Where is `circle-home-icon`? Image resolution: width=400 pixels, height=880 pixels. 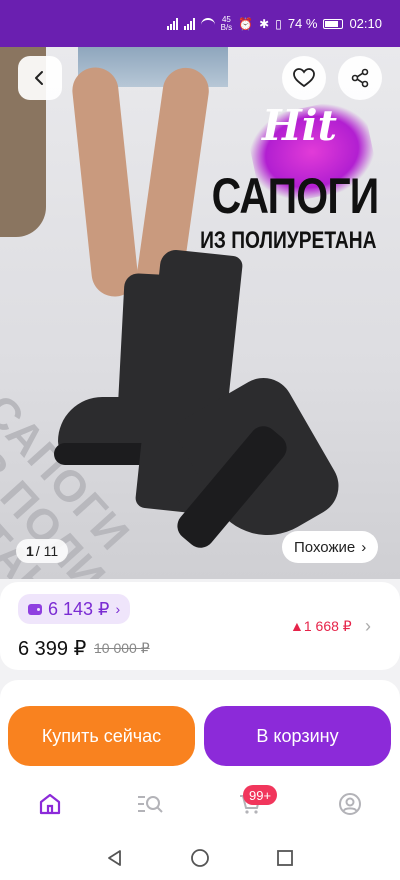 circle-home-icon is located at coordinates (200, 858).